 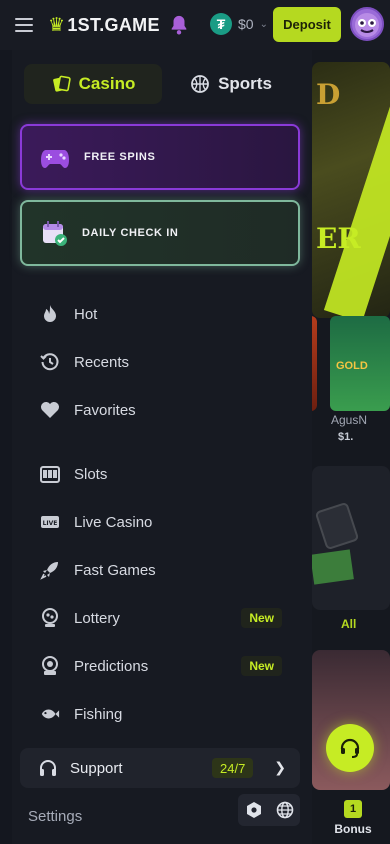 What do you see at coordinates (160, 362) in the screenshot?
I see `nav-item-recents: Recents` at bounding box center [160, 362].